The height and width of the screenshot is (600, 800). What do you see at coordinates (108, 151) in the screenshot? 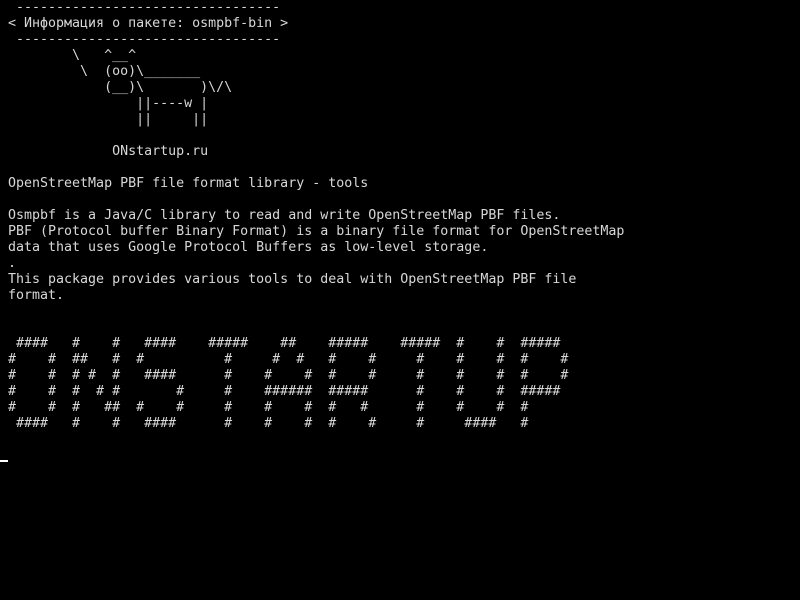
I see `site-credit: ONstartup.ru` at bounding box center [108, 151].